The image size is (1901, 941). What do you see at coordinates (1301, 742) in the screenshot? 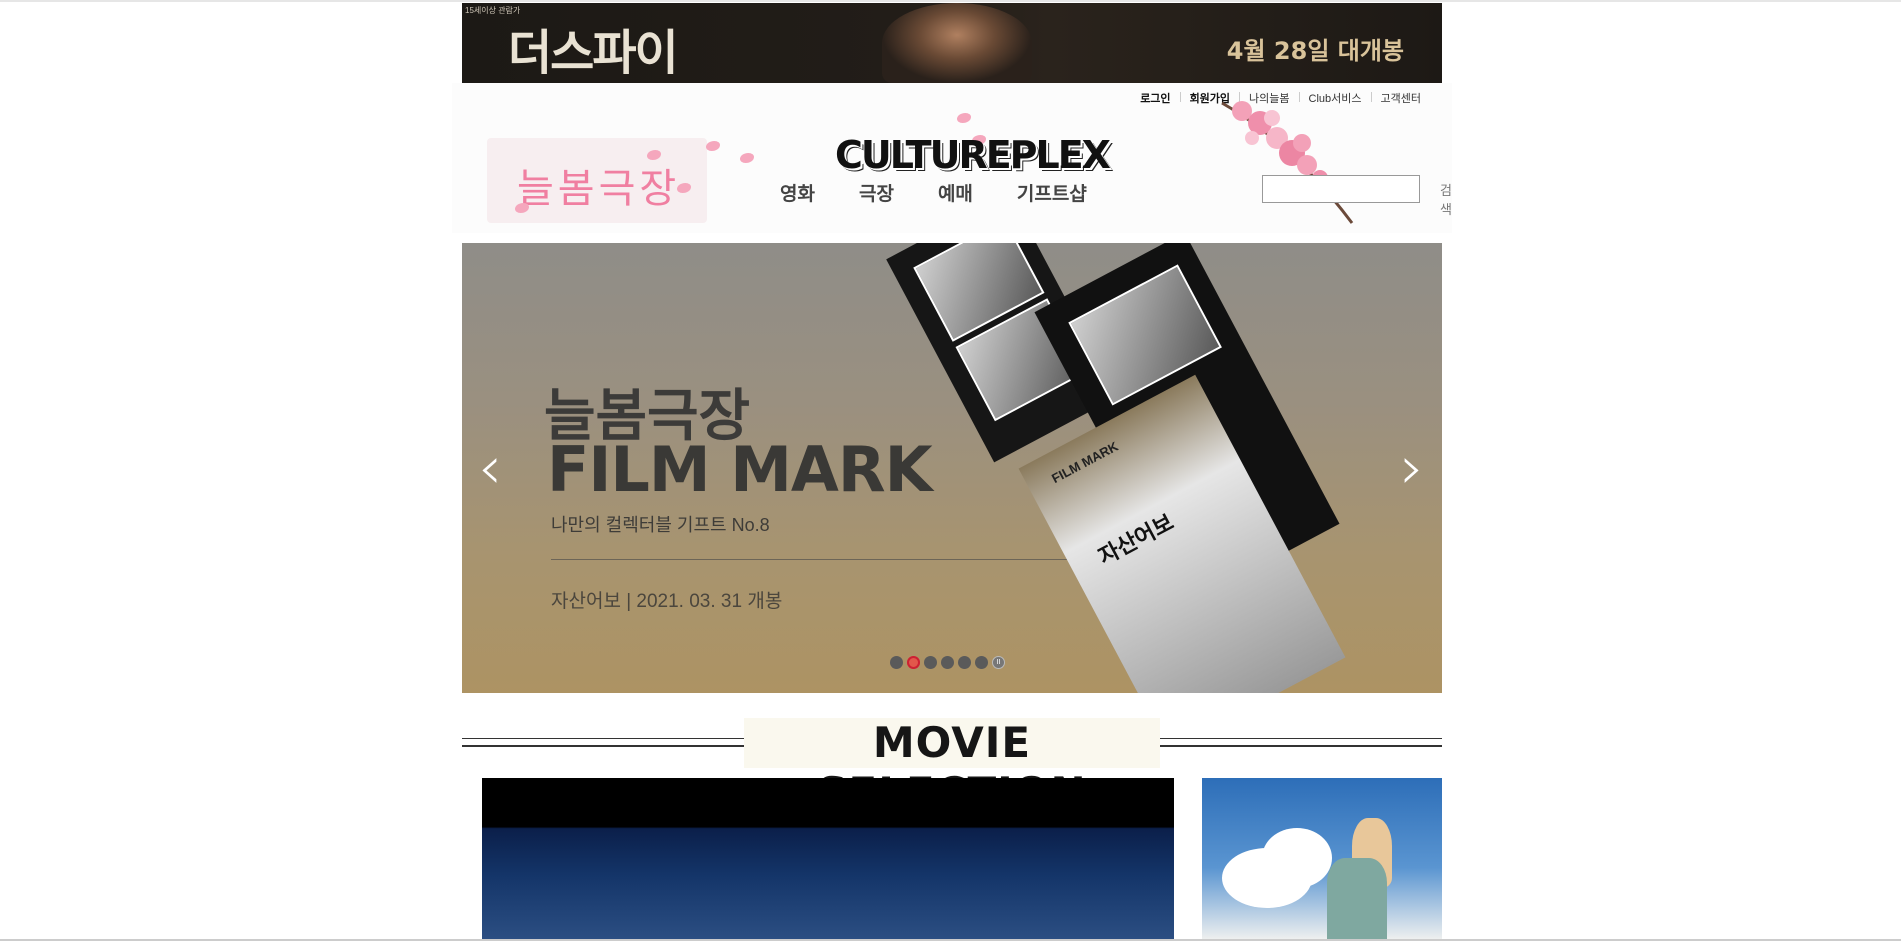
I see `section-rule-right` at bounding box center [1301, 742].